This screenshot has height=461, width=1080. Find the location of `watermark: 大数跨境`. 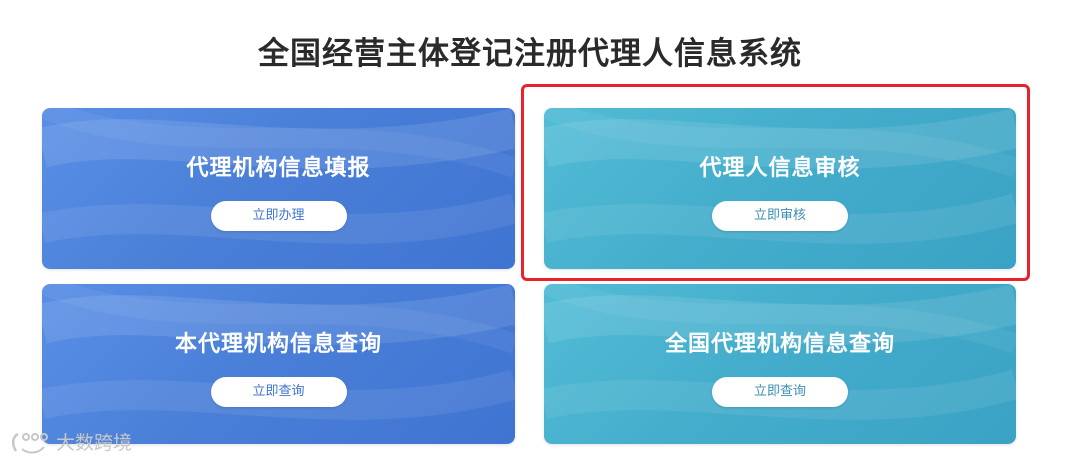

watermark: 大数跨境 is located at coordinates (71, 441).